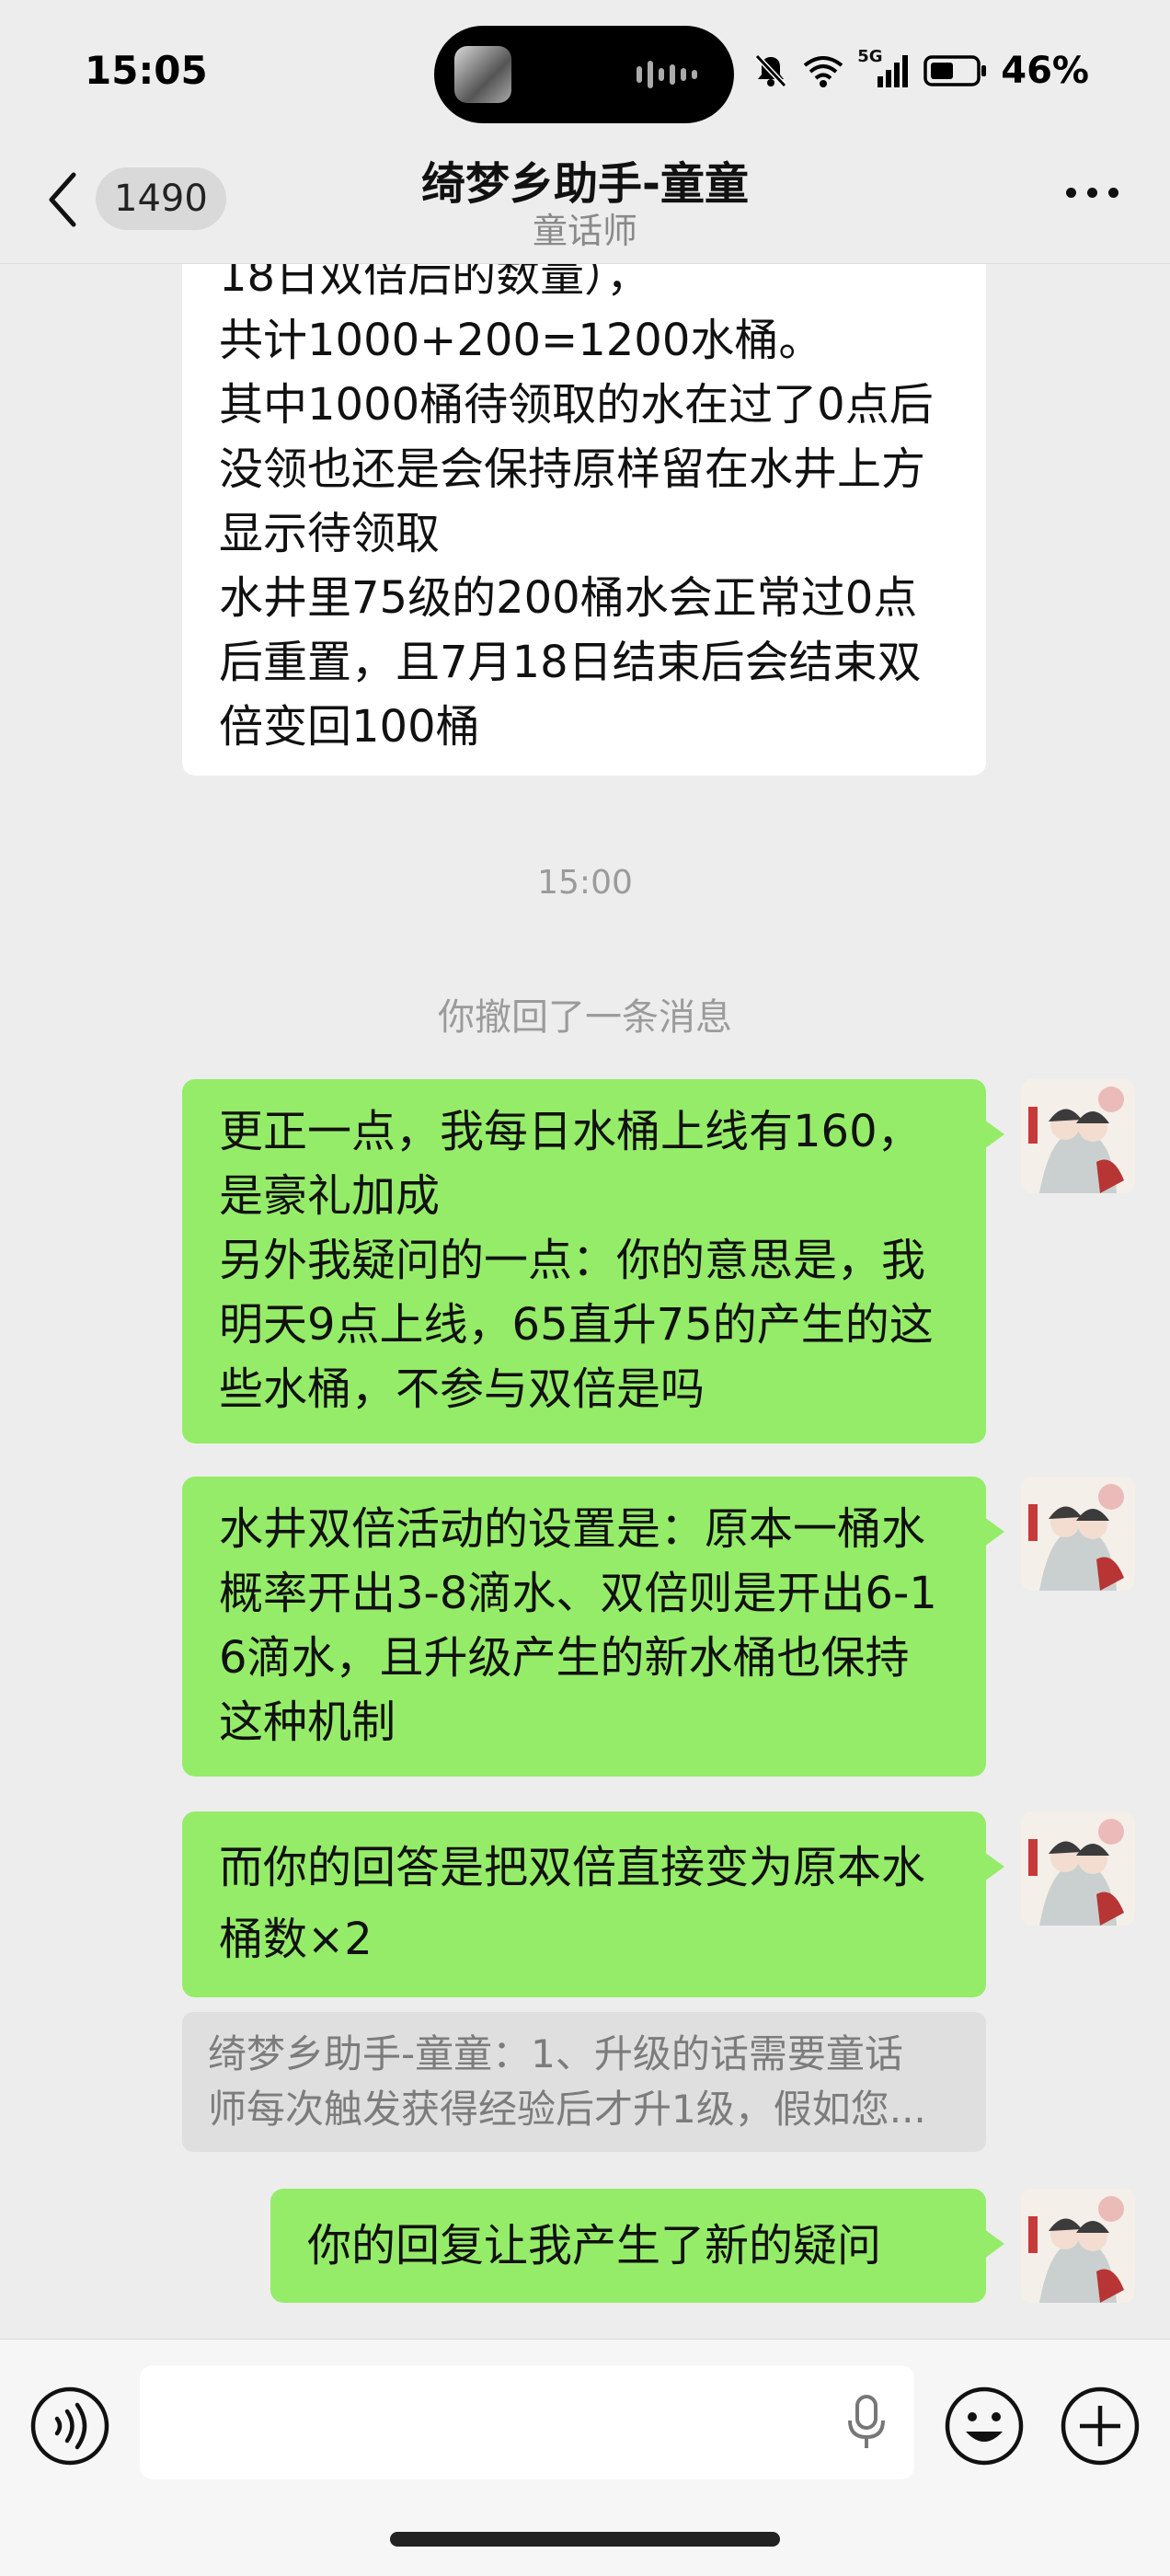 Image resolution: width=1170 pixels, height=2576 pixels. I want to click on recall-notice: 你撤回了一条消息, so click(585, 1018).